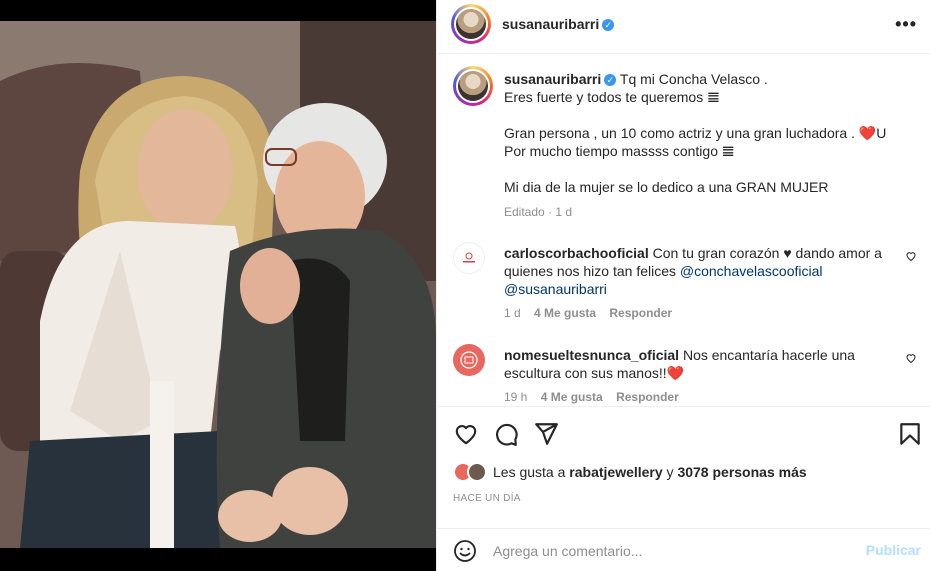  I want to click on caption-time: 1 d, so click(563, 212).